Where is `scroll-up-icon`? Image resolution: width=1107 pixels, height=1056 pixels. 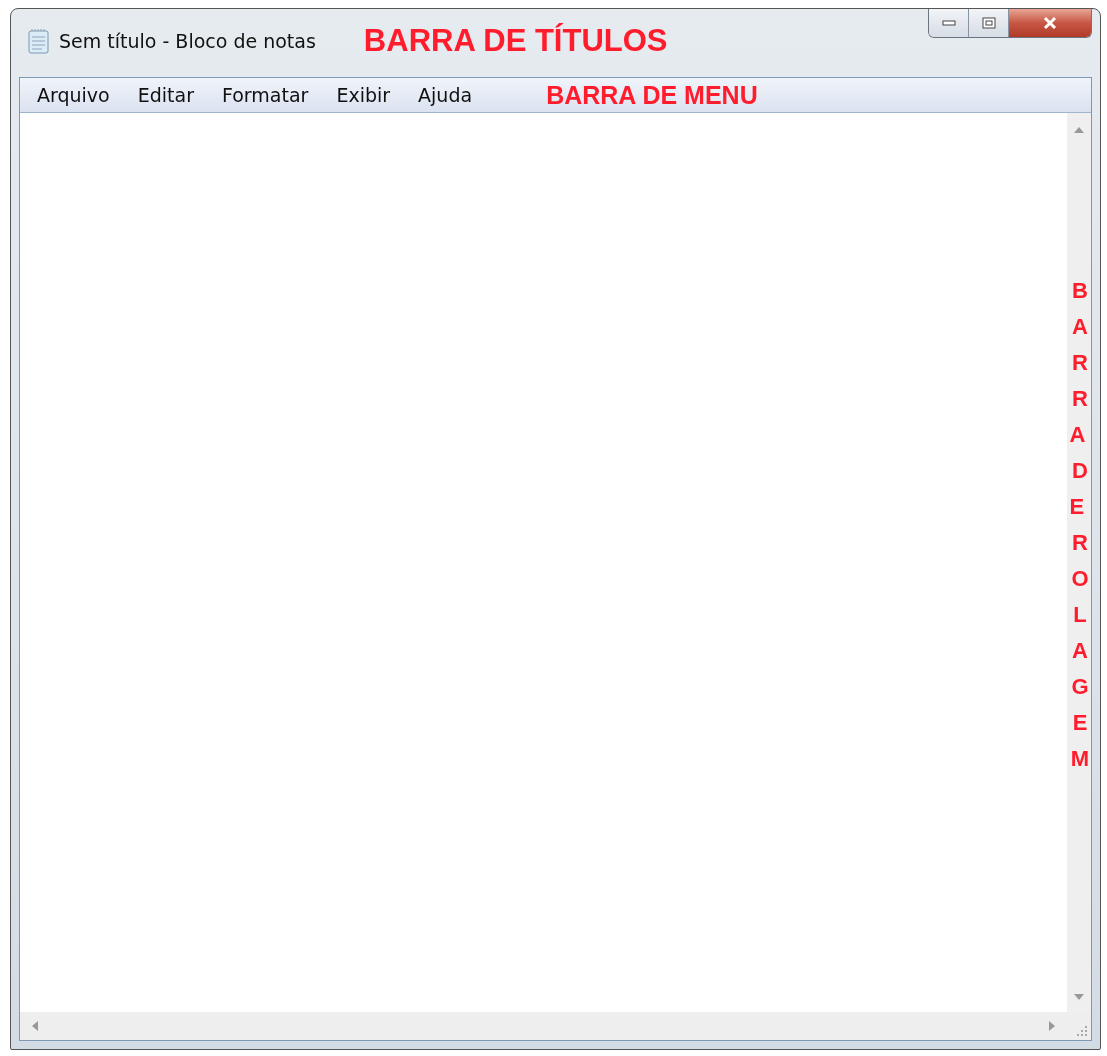
scroll-up-icon is located at coordinates (1079, 130).